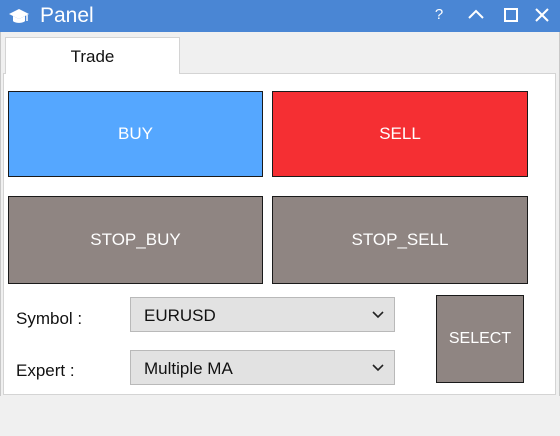 This screenshot has width=560, height=436. What do you see at coordinates (67, 15) in the screenshot?
I see `window-title: Panel` at bounding box center [67, 15].